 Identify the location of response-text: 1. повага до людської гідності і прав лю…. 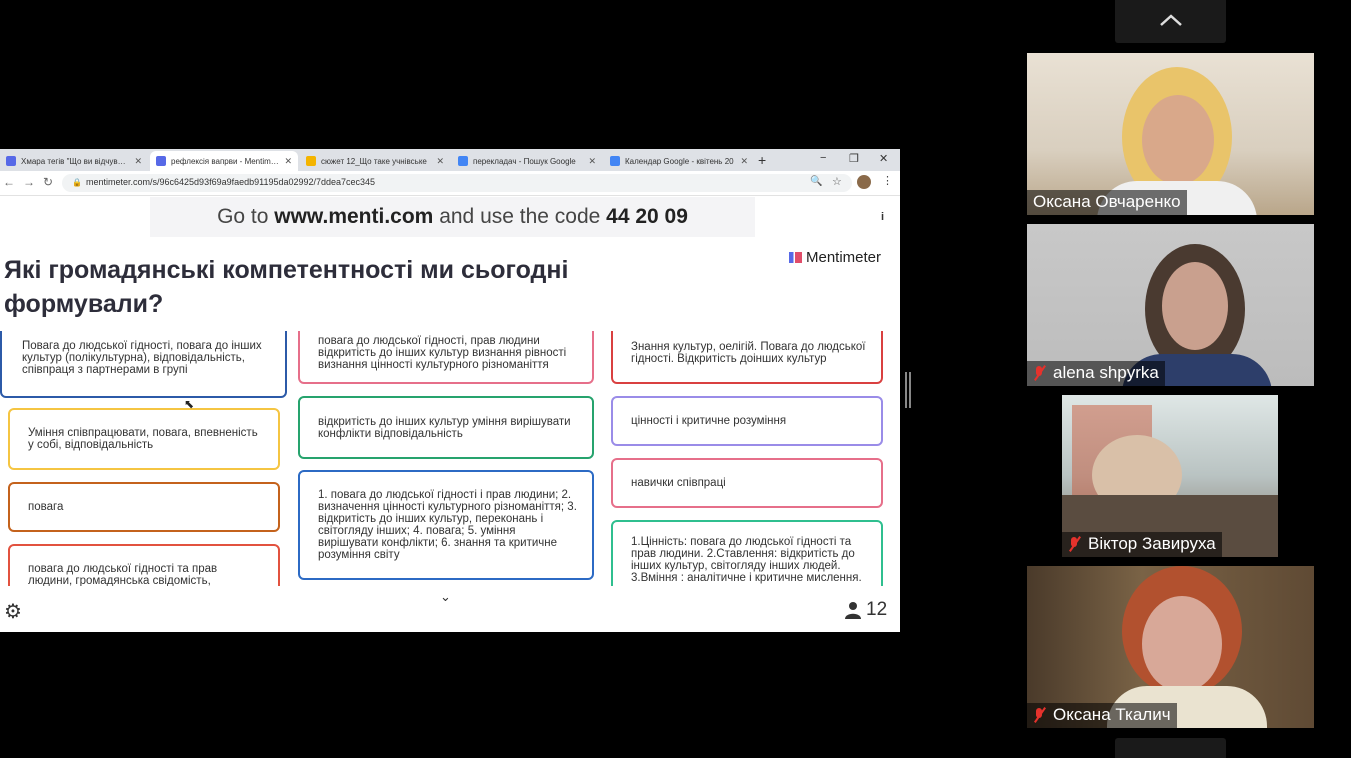
(447, 525).